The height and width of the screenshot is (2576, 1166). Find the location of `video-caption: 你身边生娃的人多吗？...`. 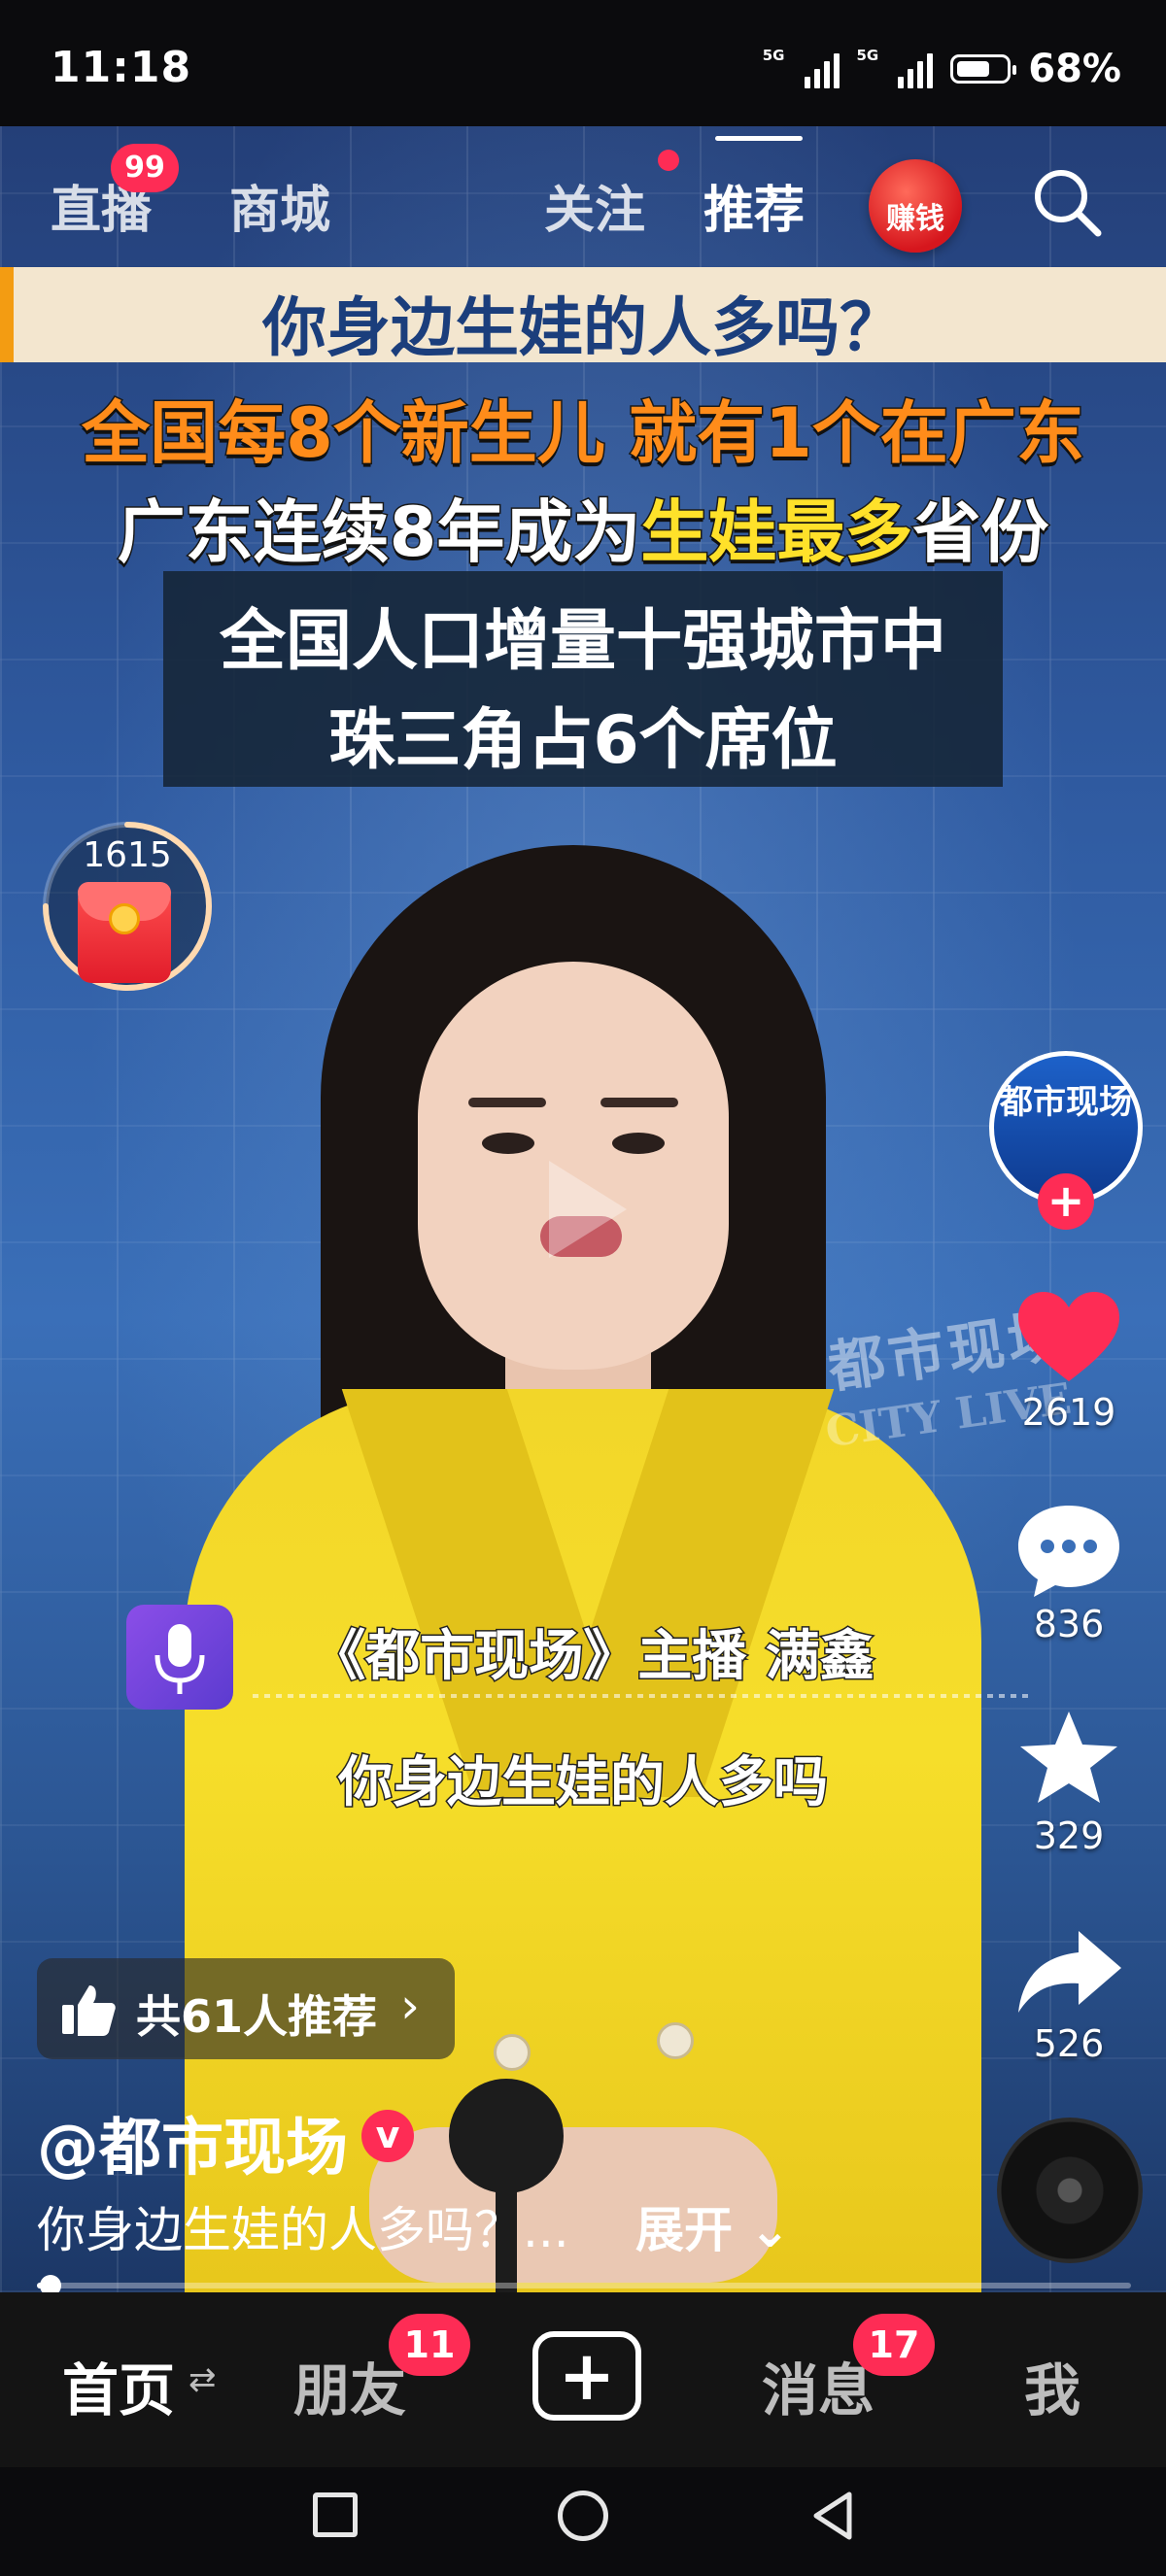

video-caption: 你身边生娃的人多吗？... is located at coordinates (303, 2230).